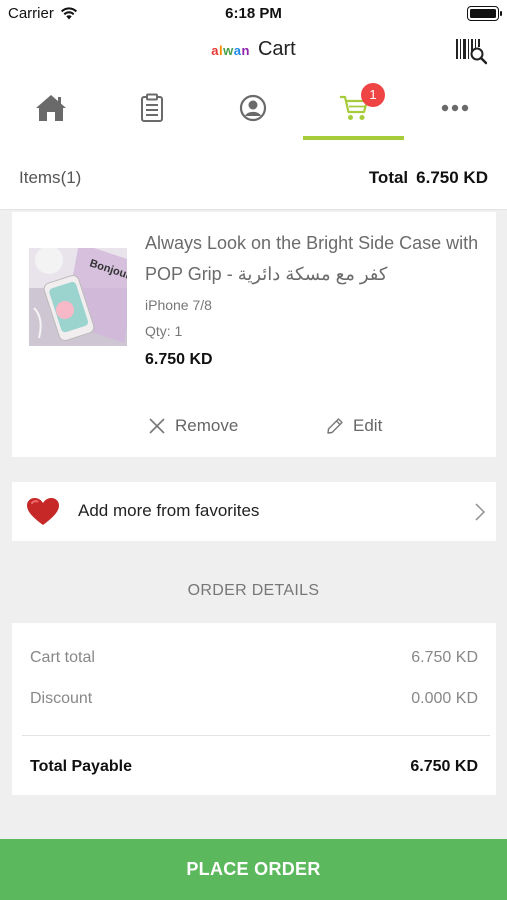  I want to click on discount-value: 0.000 KD, so click(444, 698).